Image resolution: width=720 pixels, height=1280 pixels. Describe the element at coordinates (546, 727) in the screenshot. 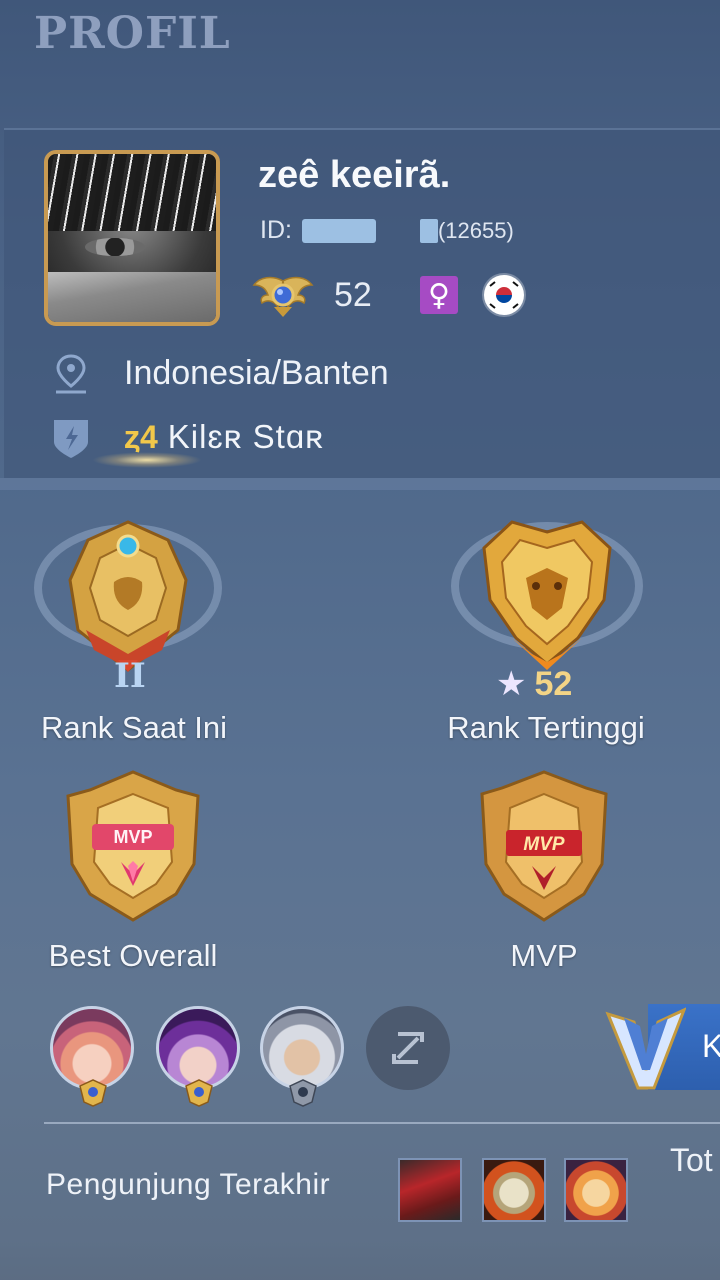

I see `highest-rank-label: Rank Tertinggi` at that location.